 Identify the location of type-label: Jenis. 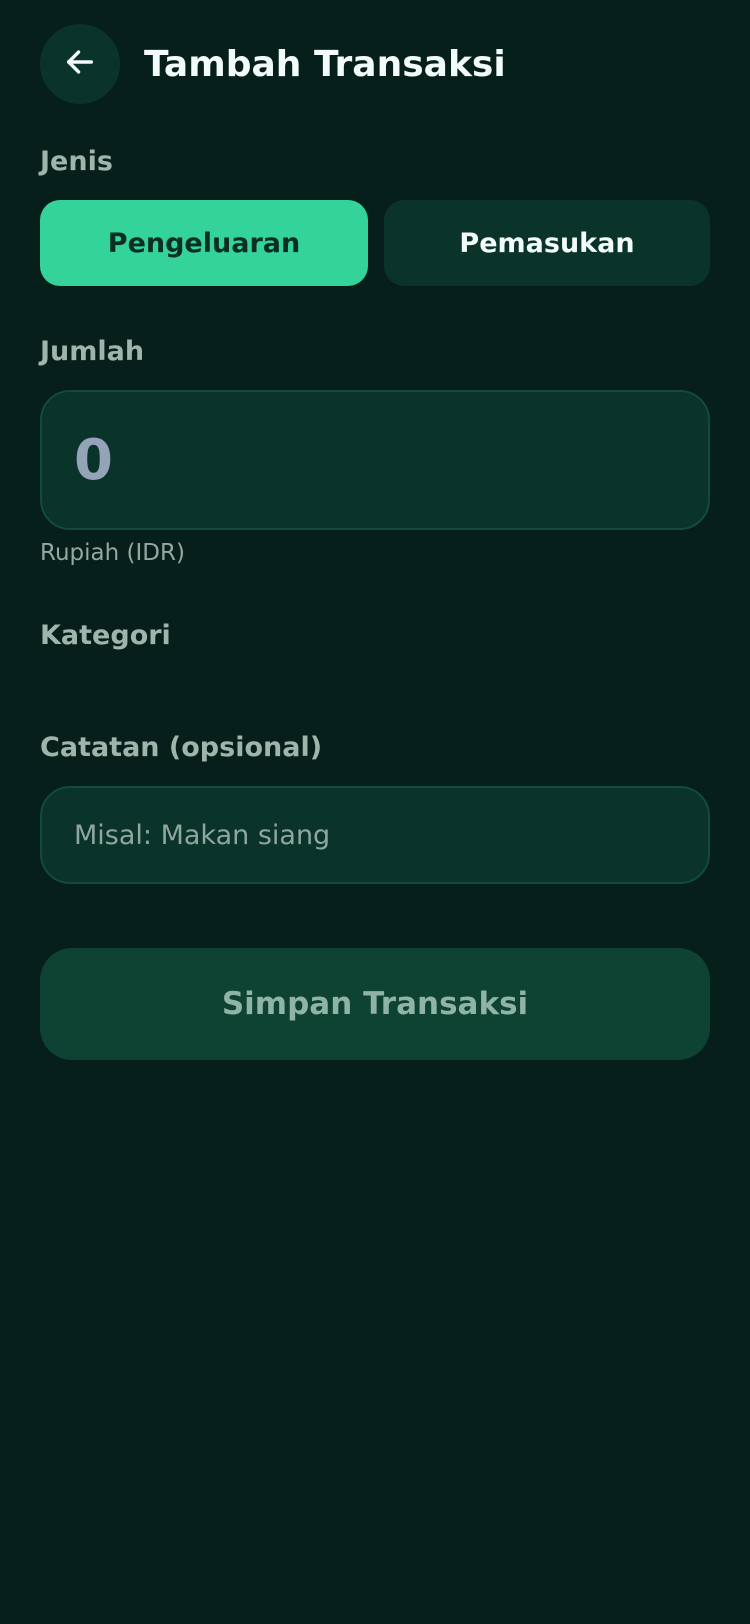
(76, 161).